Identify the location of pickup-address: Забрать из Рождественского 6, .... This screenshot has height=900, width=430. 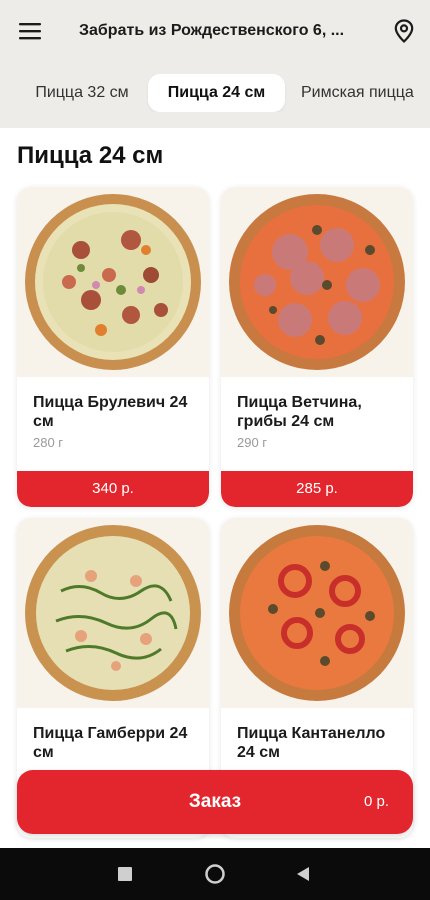
(219, 31).